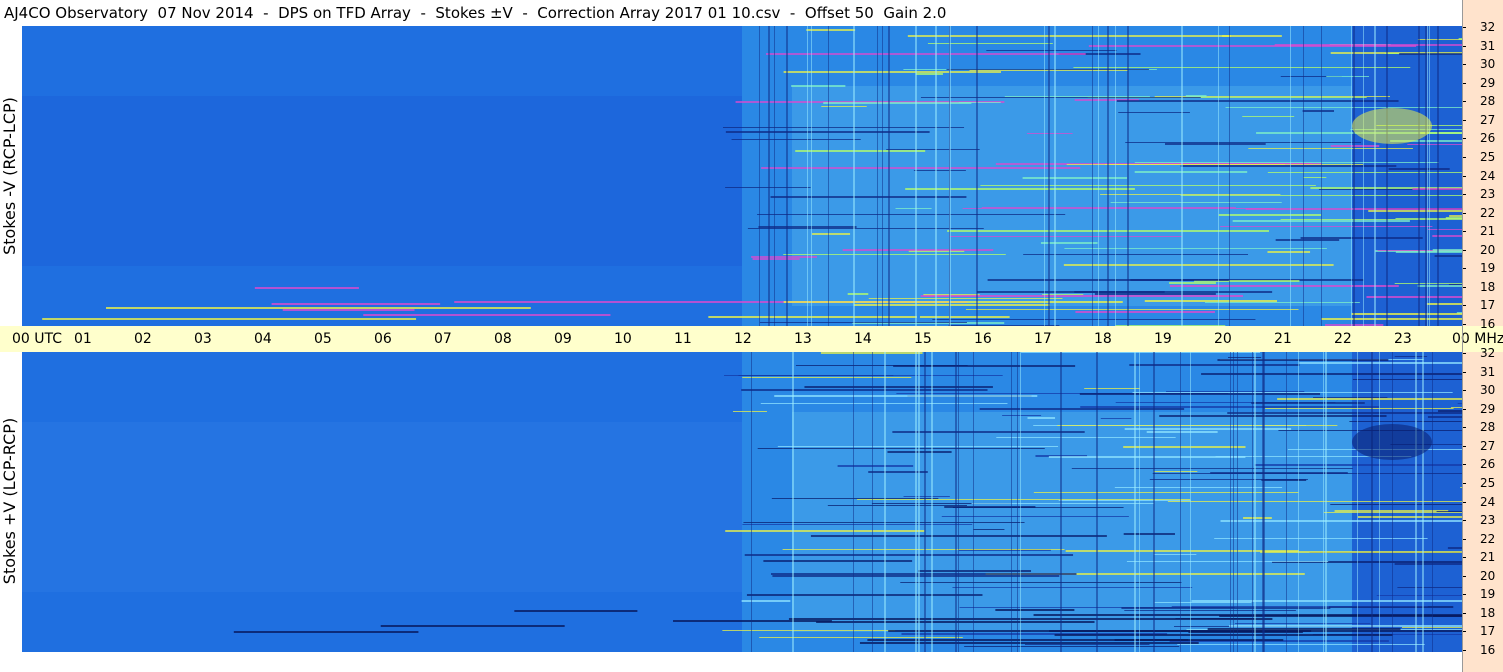 This screenshot has width=1503, height=672. I want to click on time-axis-hour-label: 01, so click(83, 339).